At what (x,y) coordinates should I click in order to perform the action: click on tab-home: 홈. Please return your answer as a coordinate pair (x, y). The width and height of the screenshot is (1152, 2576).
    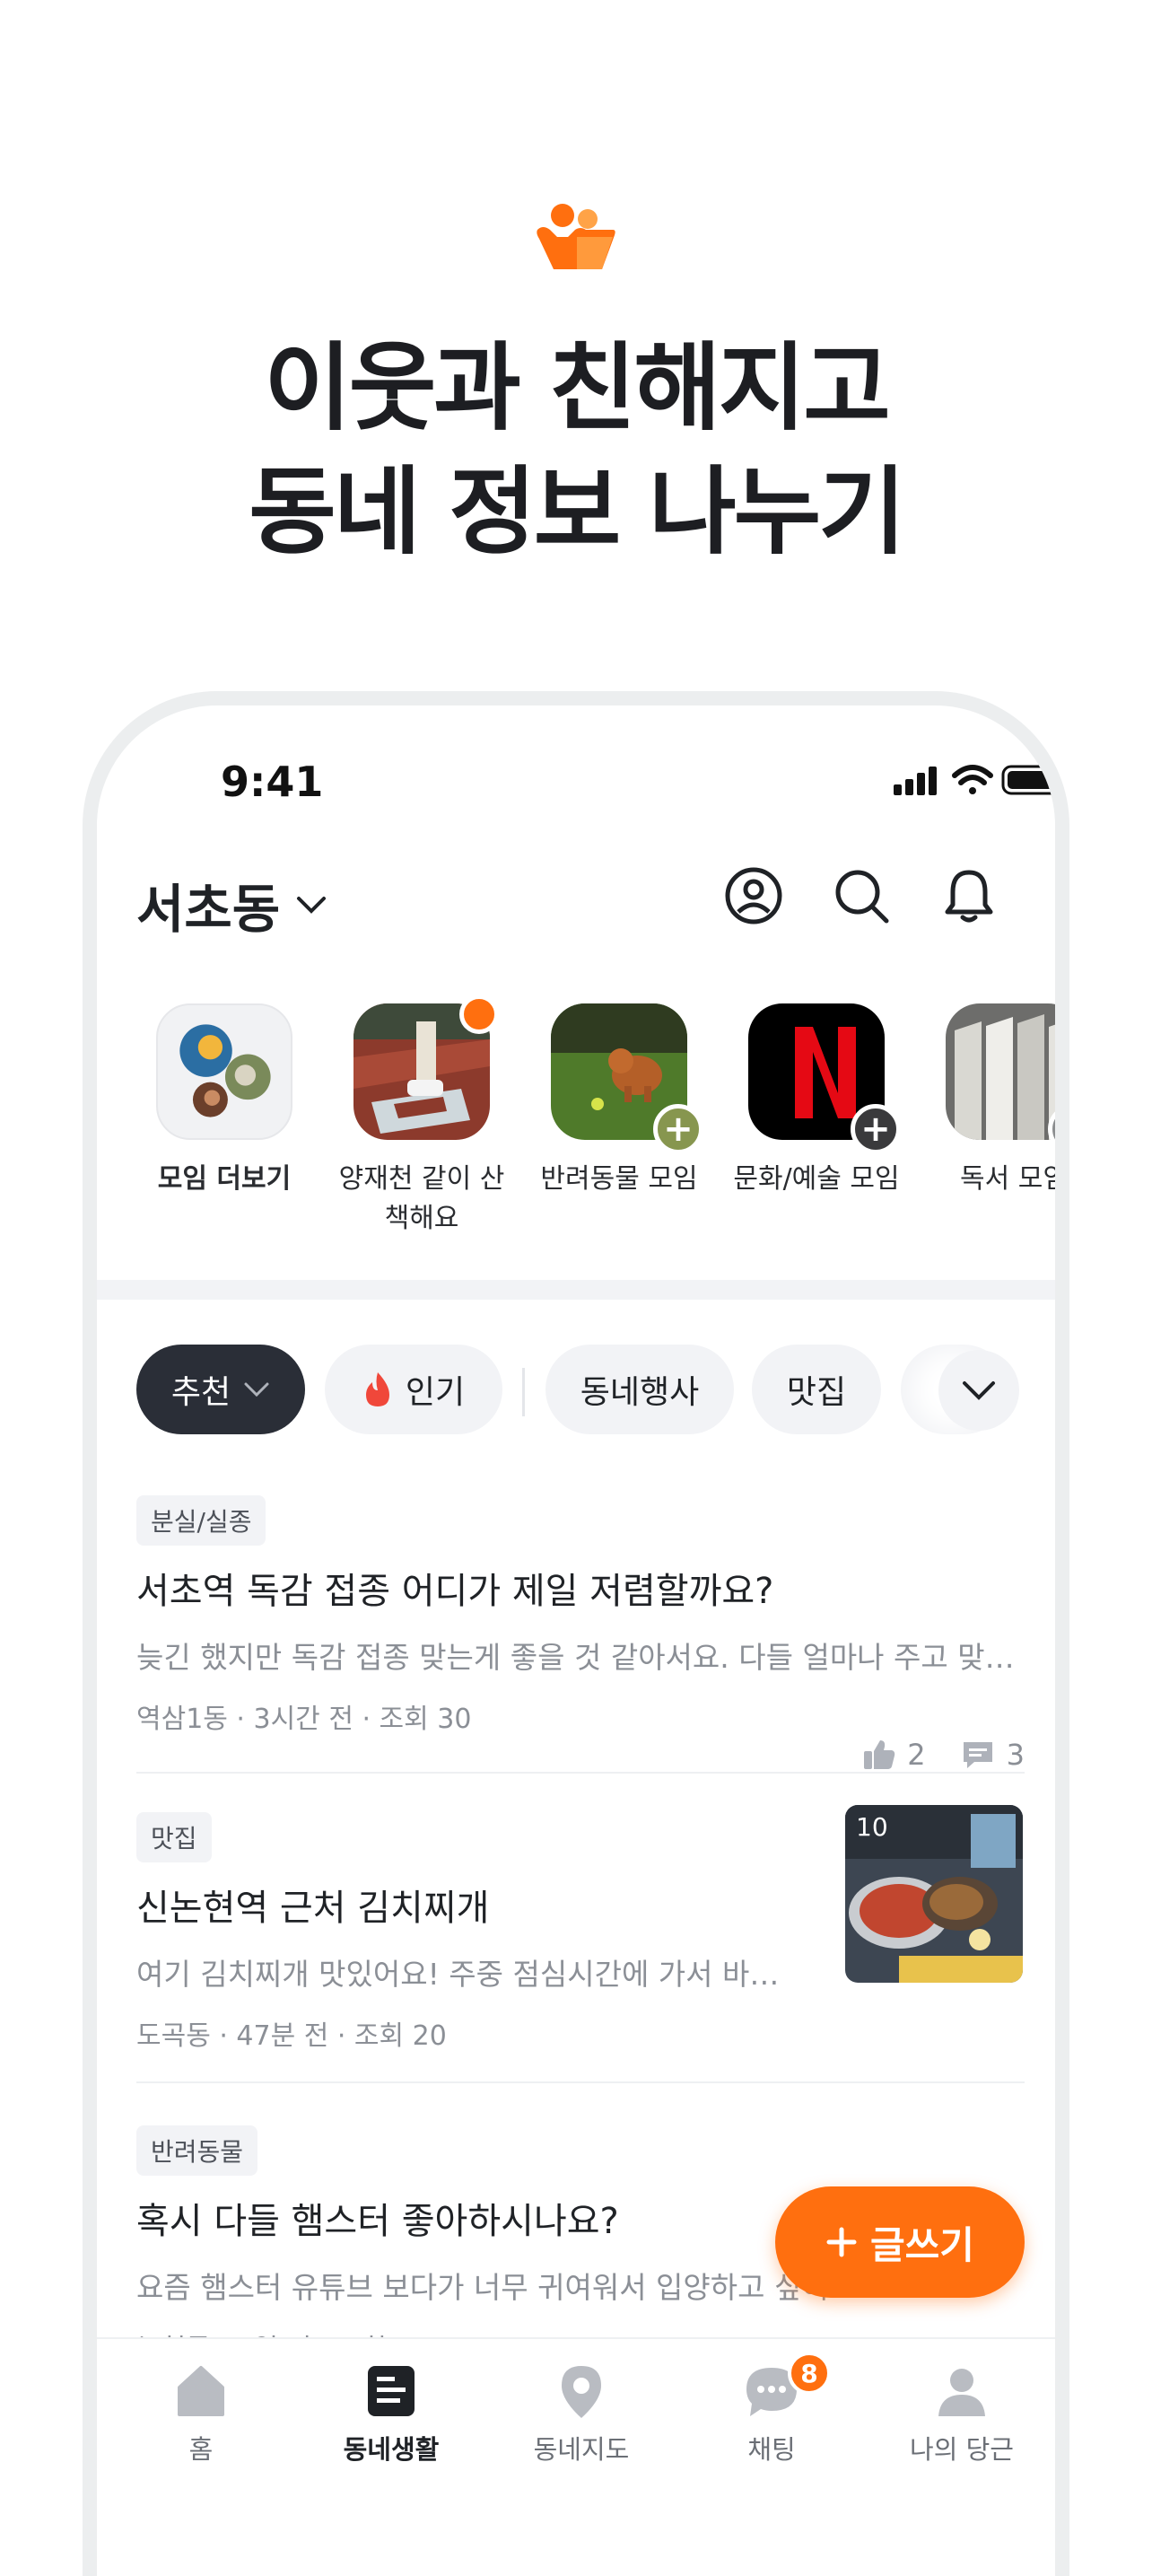
    Looking at the image, I should click on (201, 2414).